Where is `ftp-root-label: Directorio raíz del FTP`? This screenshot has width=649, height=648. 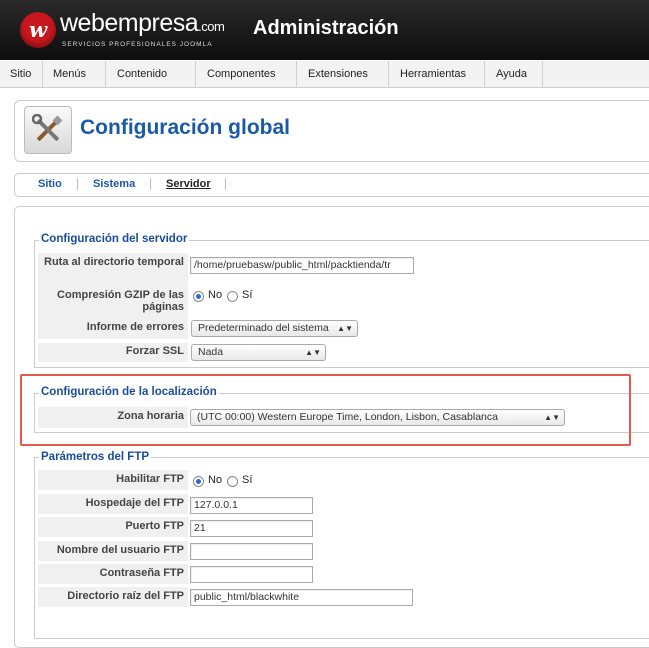 ftp-root-label: Directorio raíz del FTP is located at coordinates (113, 597).